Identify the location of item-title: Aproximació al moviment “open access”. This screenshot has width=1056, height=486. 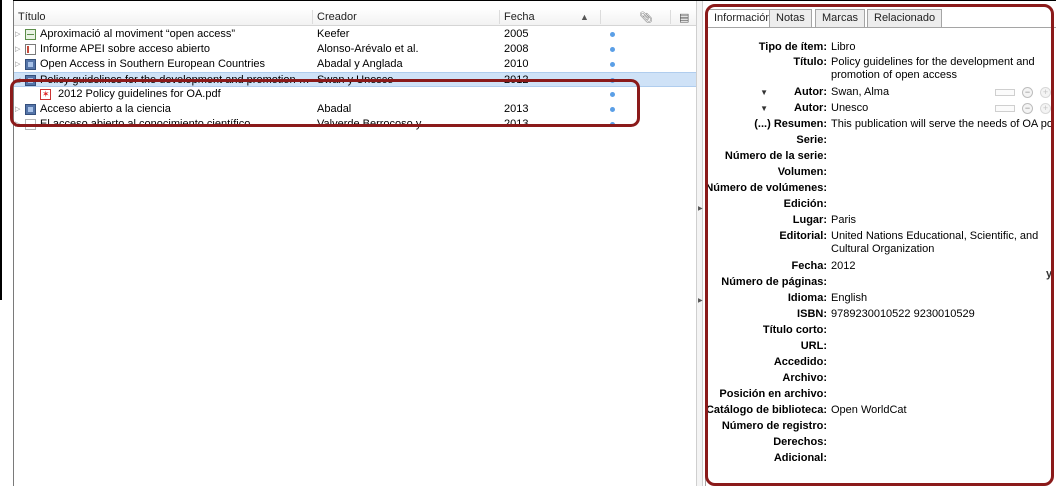
(138, 34).